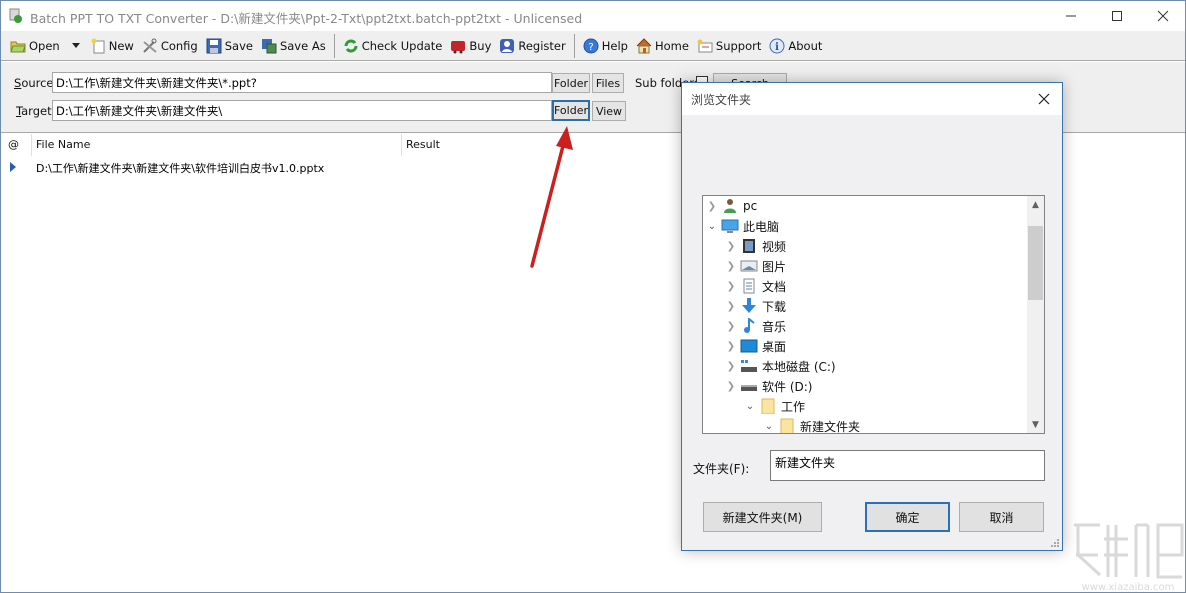 The height and width of the screenshot is (593, 1186). I want to click on target-folder-button: Folder, so click(571, 110).